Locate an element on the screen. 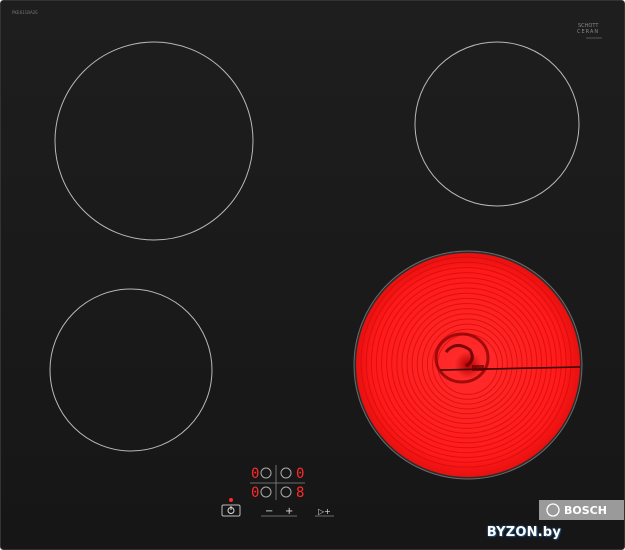 The height and width of the screenshot is (550, 625). bosch-badge: BOSCH is located at coordinates (581, 510).